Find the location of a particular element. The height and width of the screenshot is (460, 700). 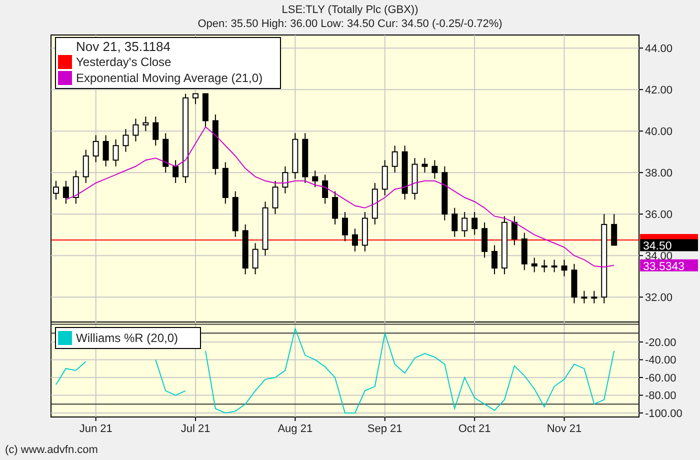

legend-label: Yesterday's Close is located at coordinates (124, 62).